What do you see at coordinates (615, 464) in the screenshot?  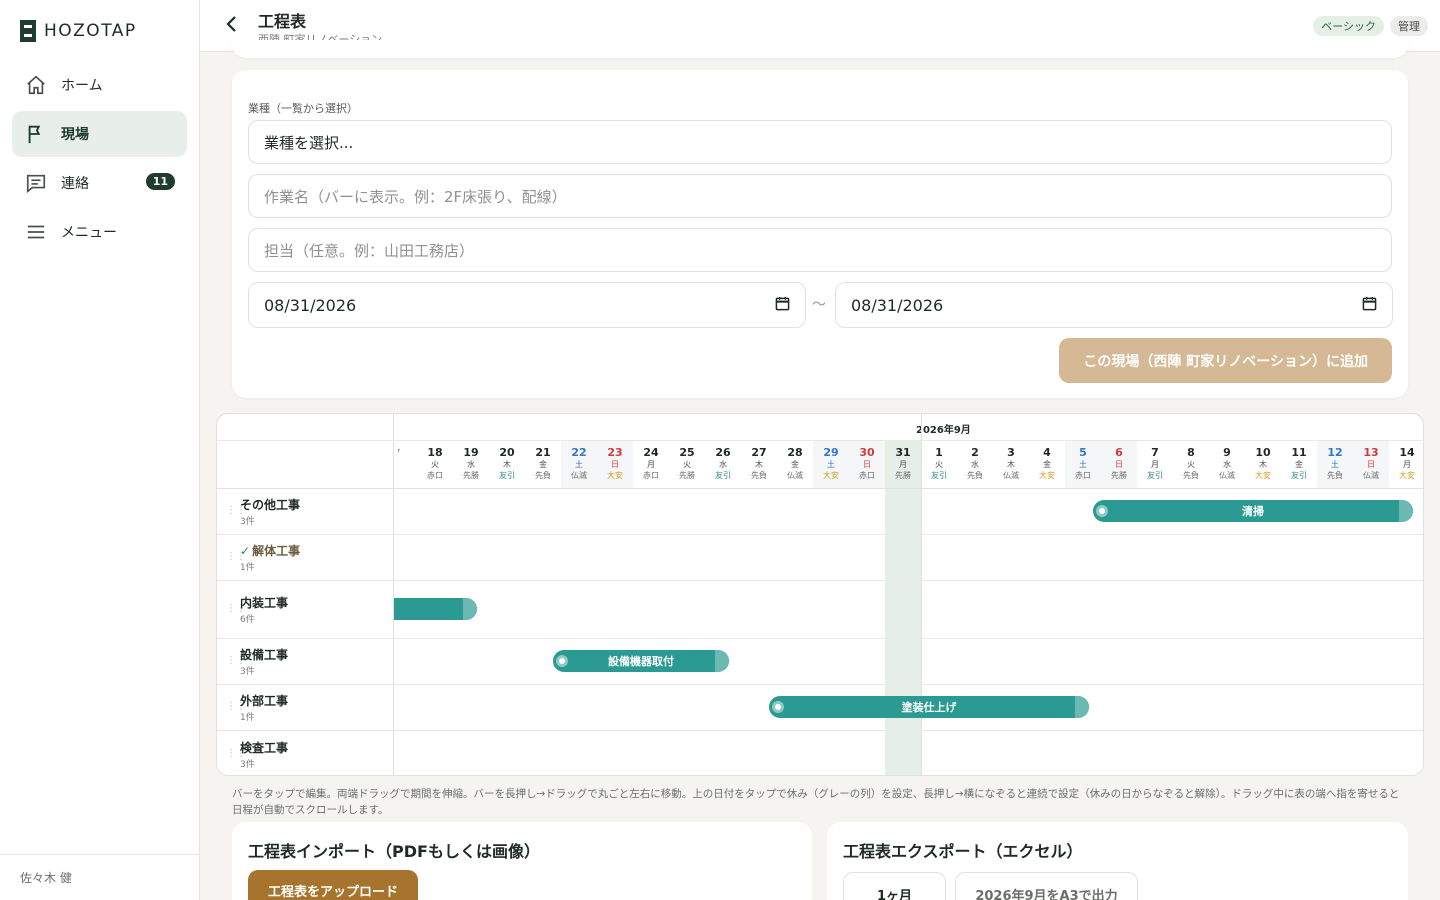 I see `day-header: 23 日大安` at bounding box center [615, 464].